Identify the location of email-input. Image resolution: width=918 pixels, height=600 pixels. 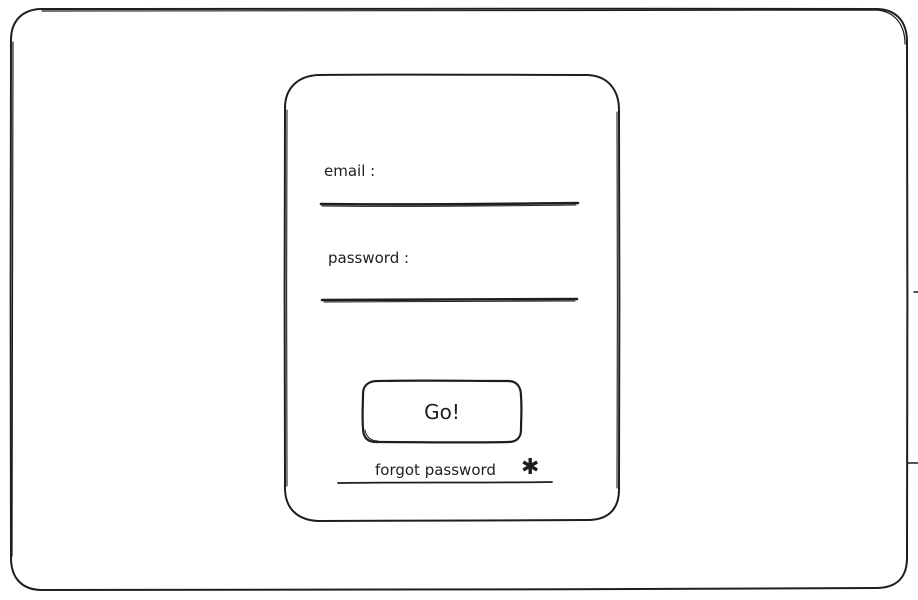
(453, 191).